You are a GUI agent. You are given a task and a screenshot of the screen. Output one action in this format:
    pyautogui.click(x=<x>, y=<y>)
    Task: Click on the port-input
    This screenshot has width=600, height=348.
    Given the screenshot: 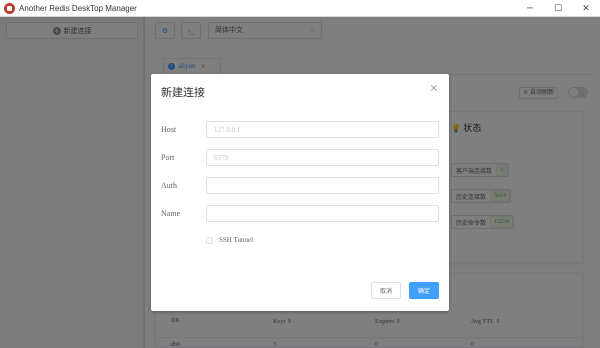 What is the action you would take?
    pyautogui.click(x=322, y=157)
    